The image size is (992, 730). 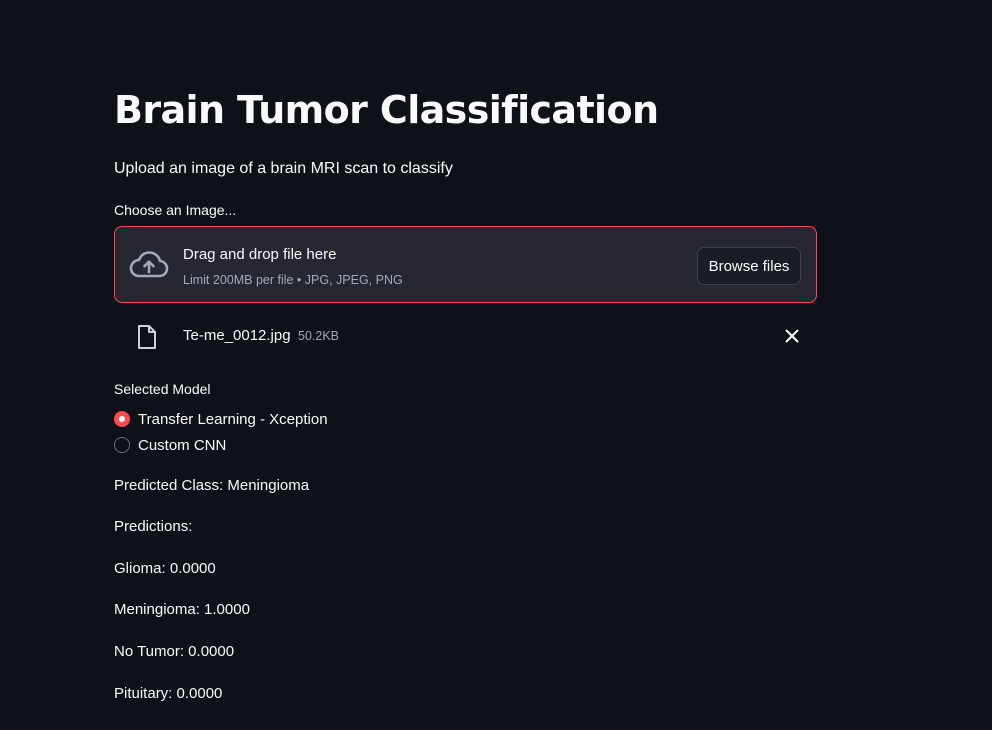 What do you see at coordinates (153, 526) in the screenshot?
I see `predictions-header: Predictions:` at bounding box center [153, 526].